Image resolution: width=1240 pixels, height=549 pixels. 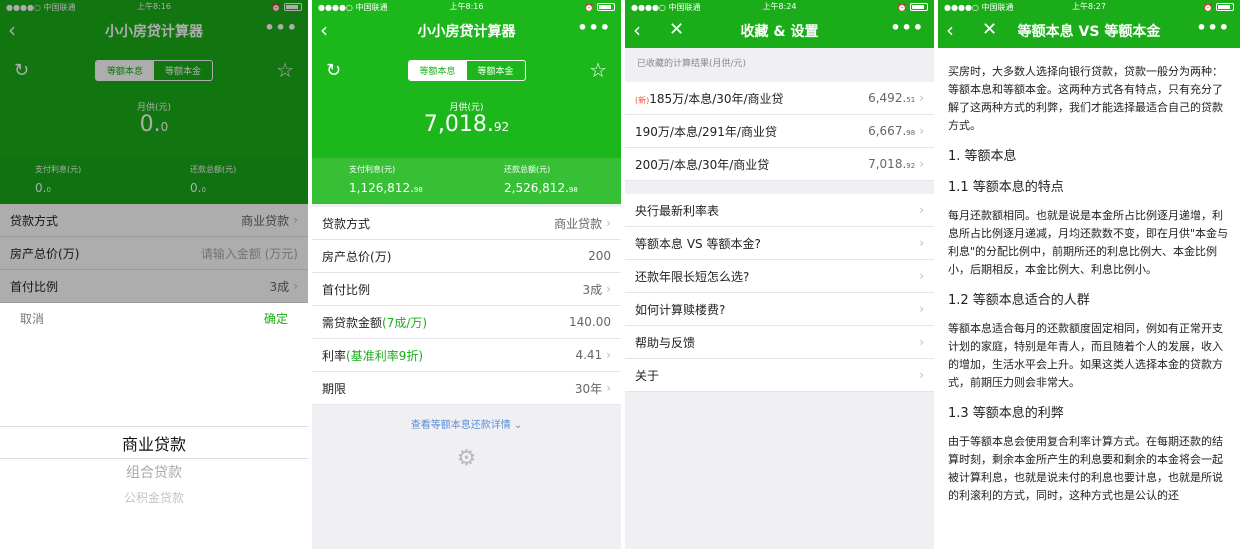 What do you see at coordinates (680, 309) in the screenshot?
I see `menu-item-label: 如何计算赎楼费?` at bounding box center [680, 309].